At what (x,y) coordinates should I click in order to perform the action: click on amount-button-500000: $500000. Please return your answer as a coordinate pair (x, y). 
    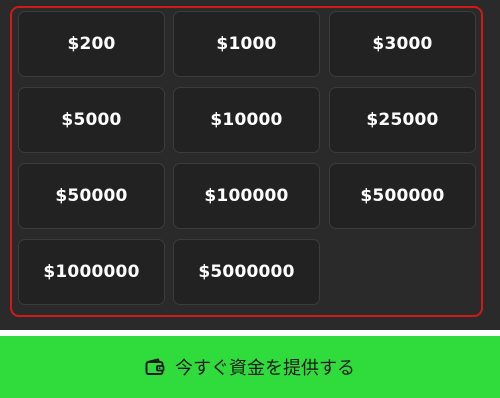
    Looking at the image, I should click on (402, 196).